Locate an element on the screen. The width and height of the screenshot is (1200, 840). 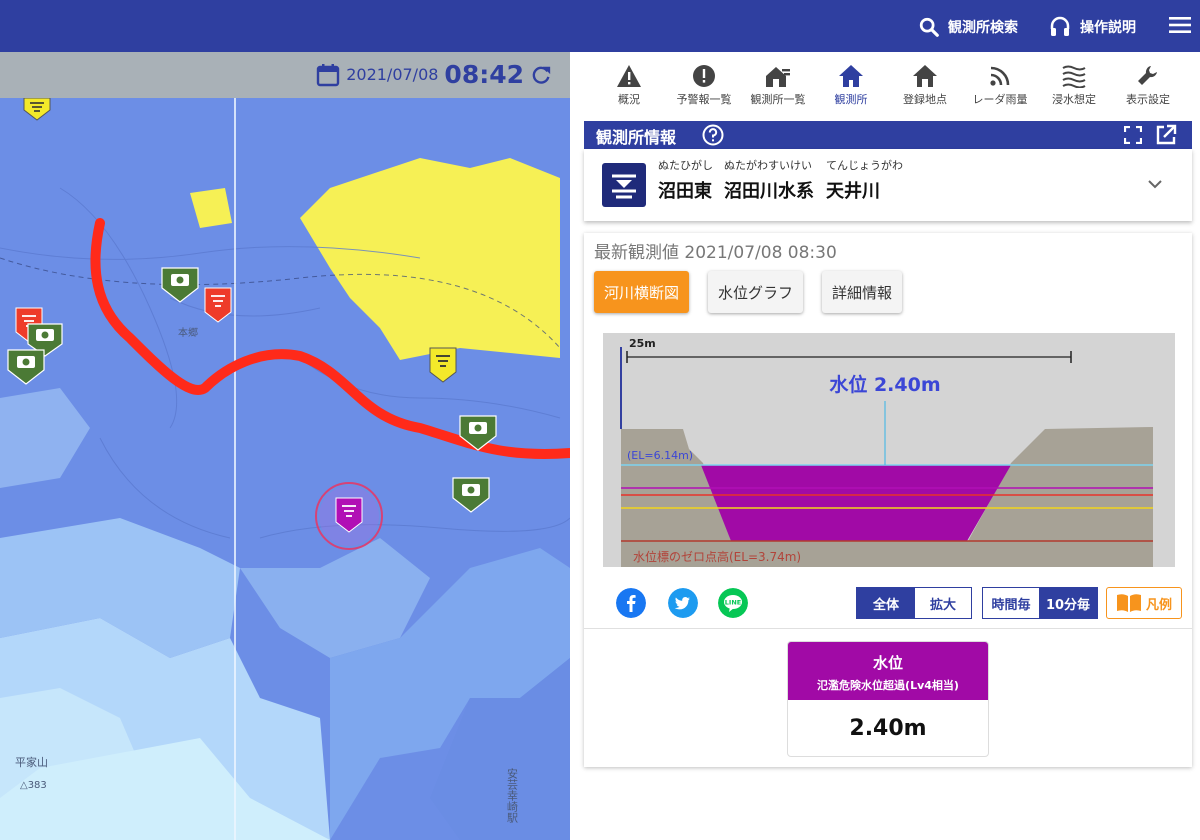
water-level-label: 水位 2.40m is located at coordinates (884, 384).